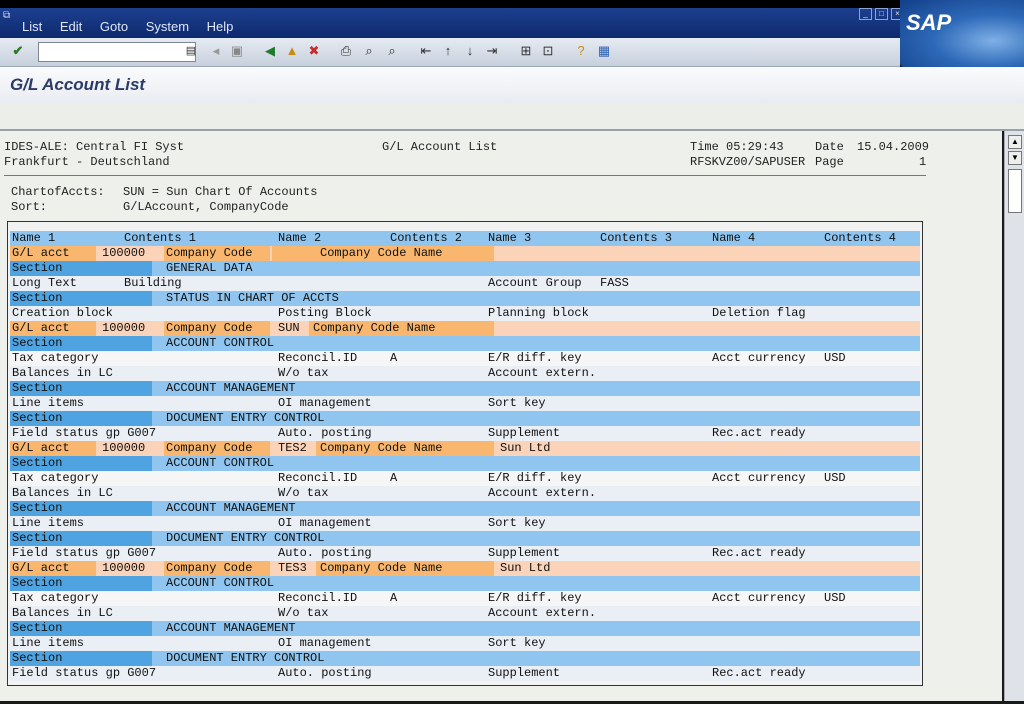 The image size is (1024, 704). What do you see at coordinates (114, 26) in the screenshot?
I see `menu-goto: Goto` at bounding box center [114, 26].